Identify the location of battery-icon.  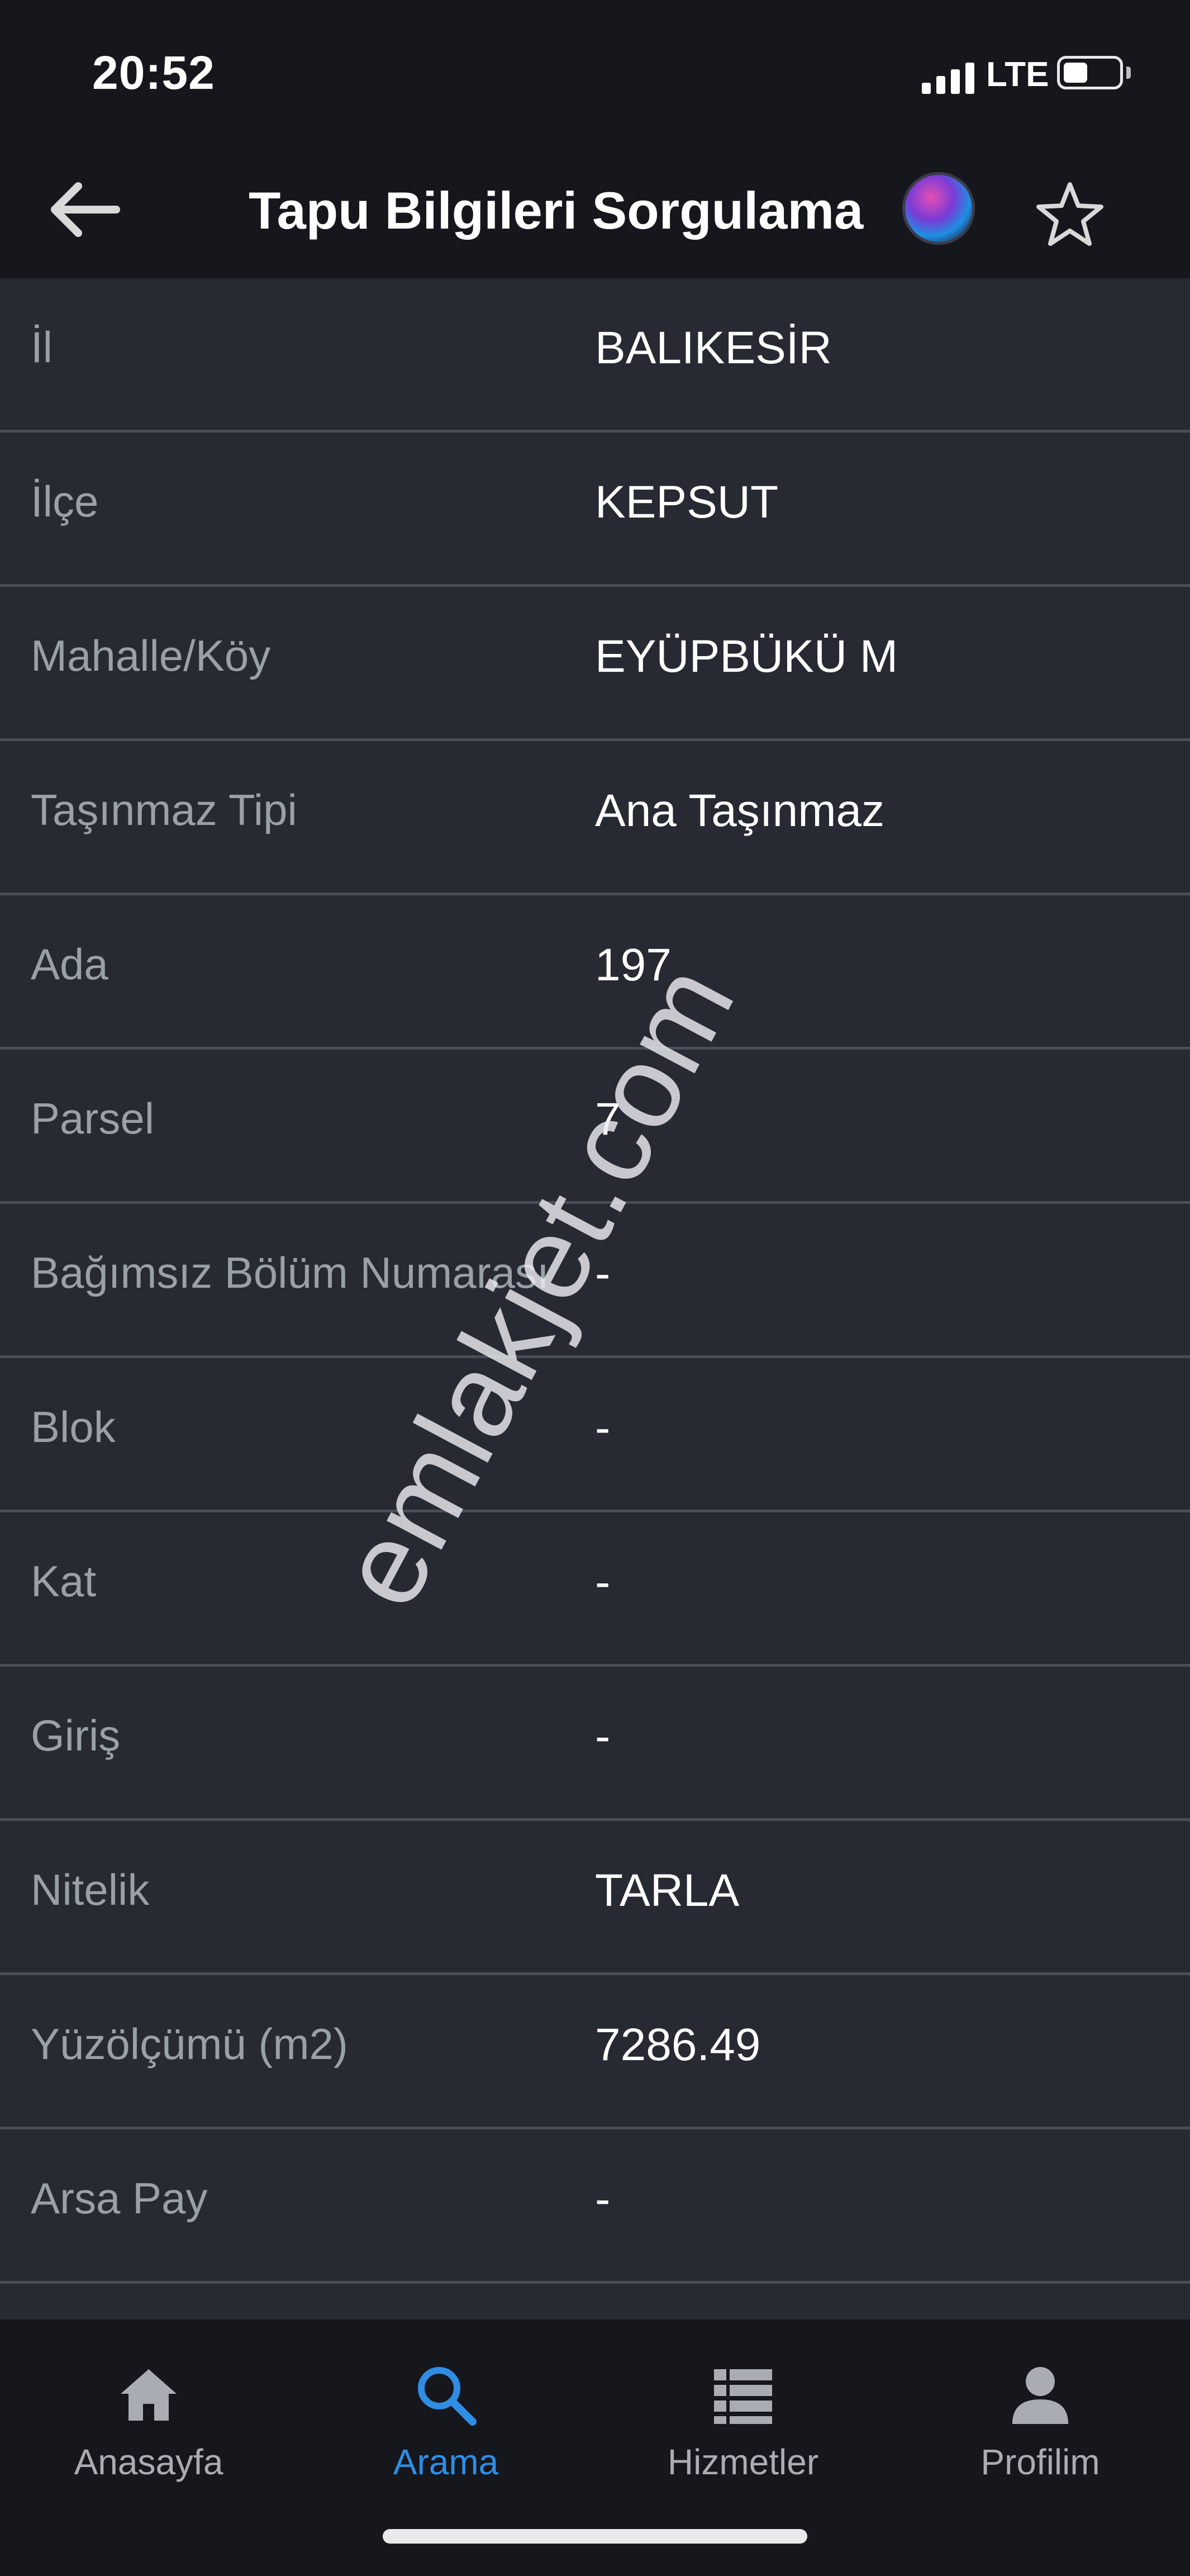
(1090, 72).